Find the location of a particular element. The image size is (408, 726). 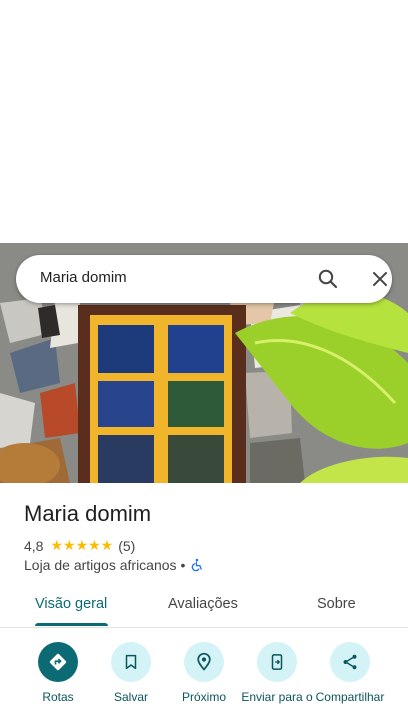

place-category: Loja de artigos africanos is located at coordinates (100, 565).